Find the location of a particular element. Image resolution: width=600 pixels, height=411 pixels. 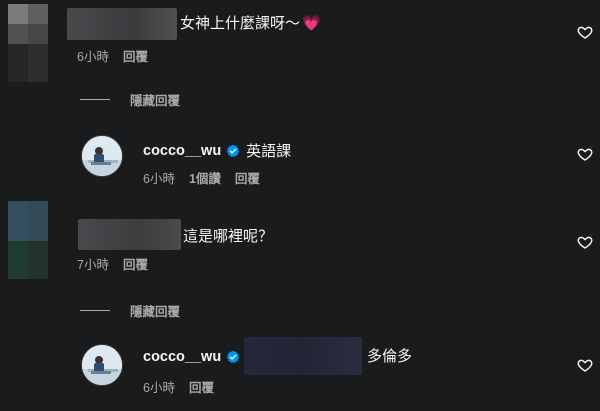

comment-text-content: 女神上什麼課呀～ is located at coordinates (240, 23).